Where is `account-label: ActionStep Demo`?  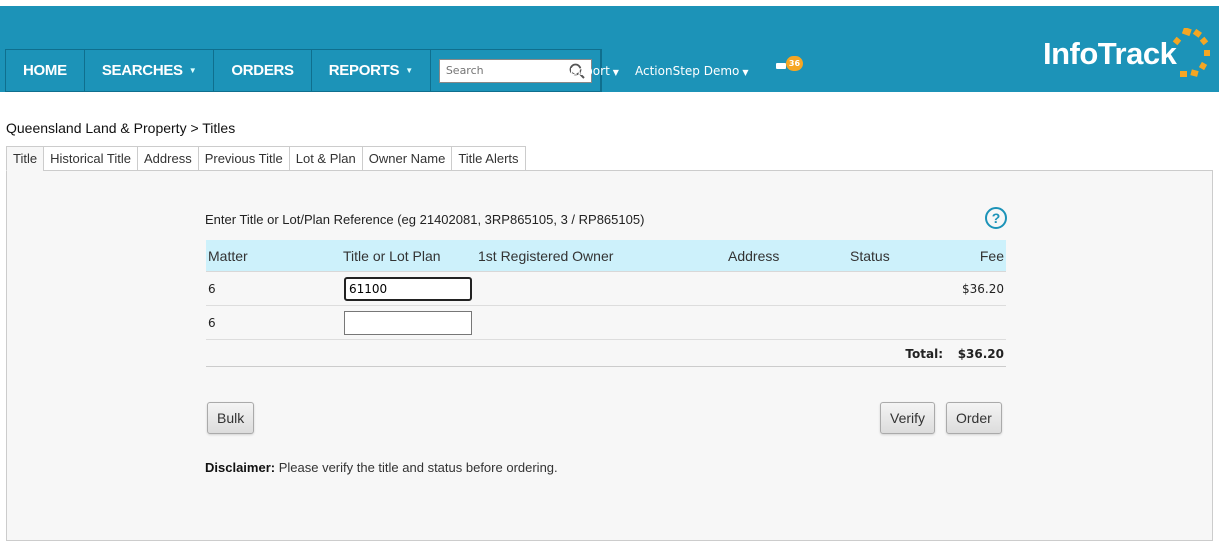
account-label: ActionStep Demo is located at coordinates (687, 71).